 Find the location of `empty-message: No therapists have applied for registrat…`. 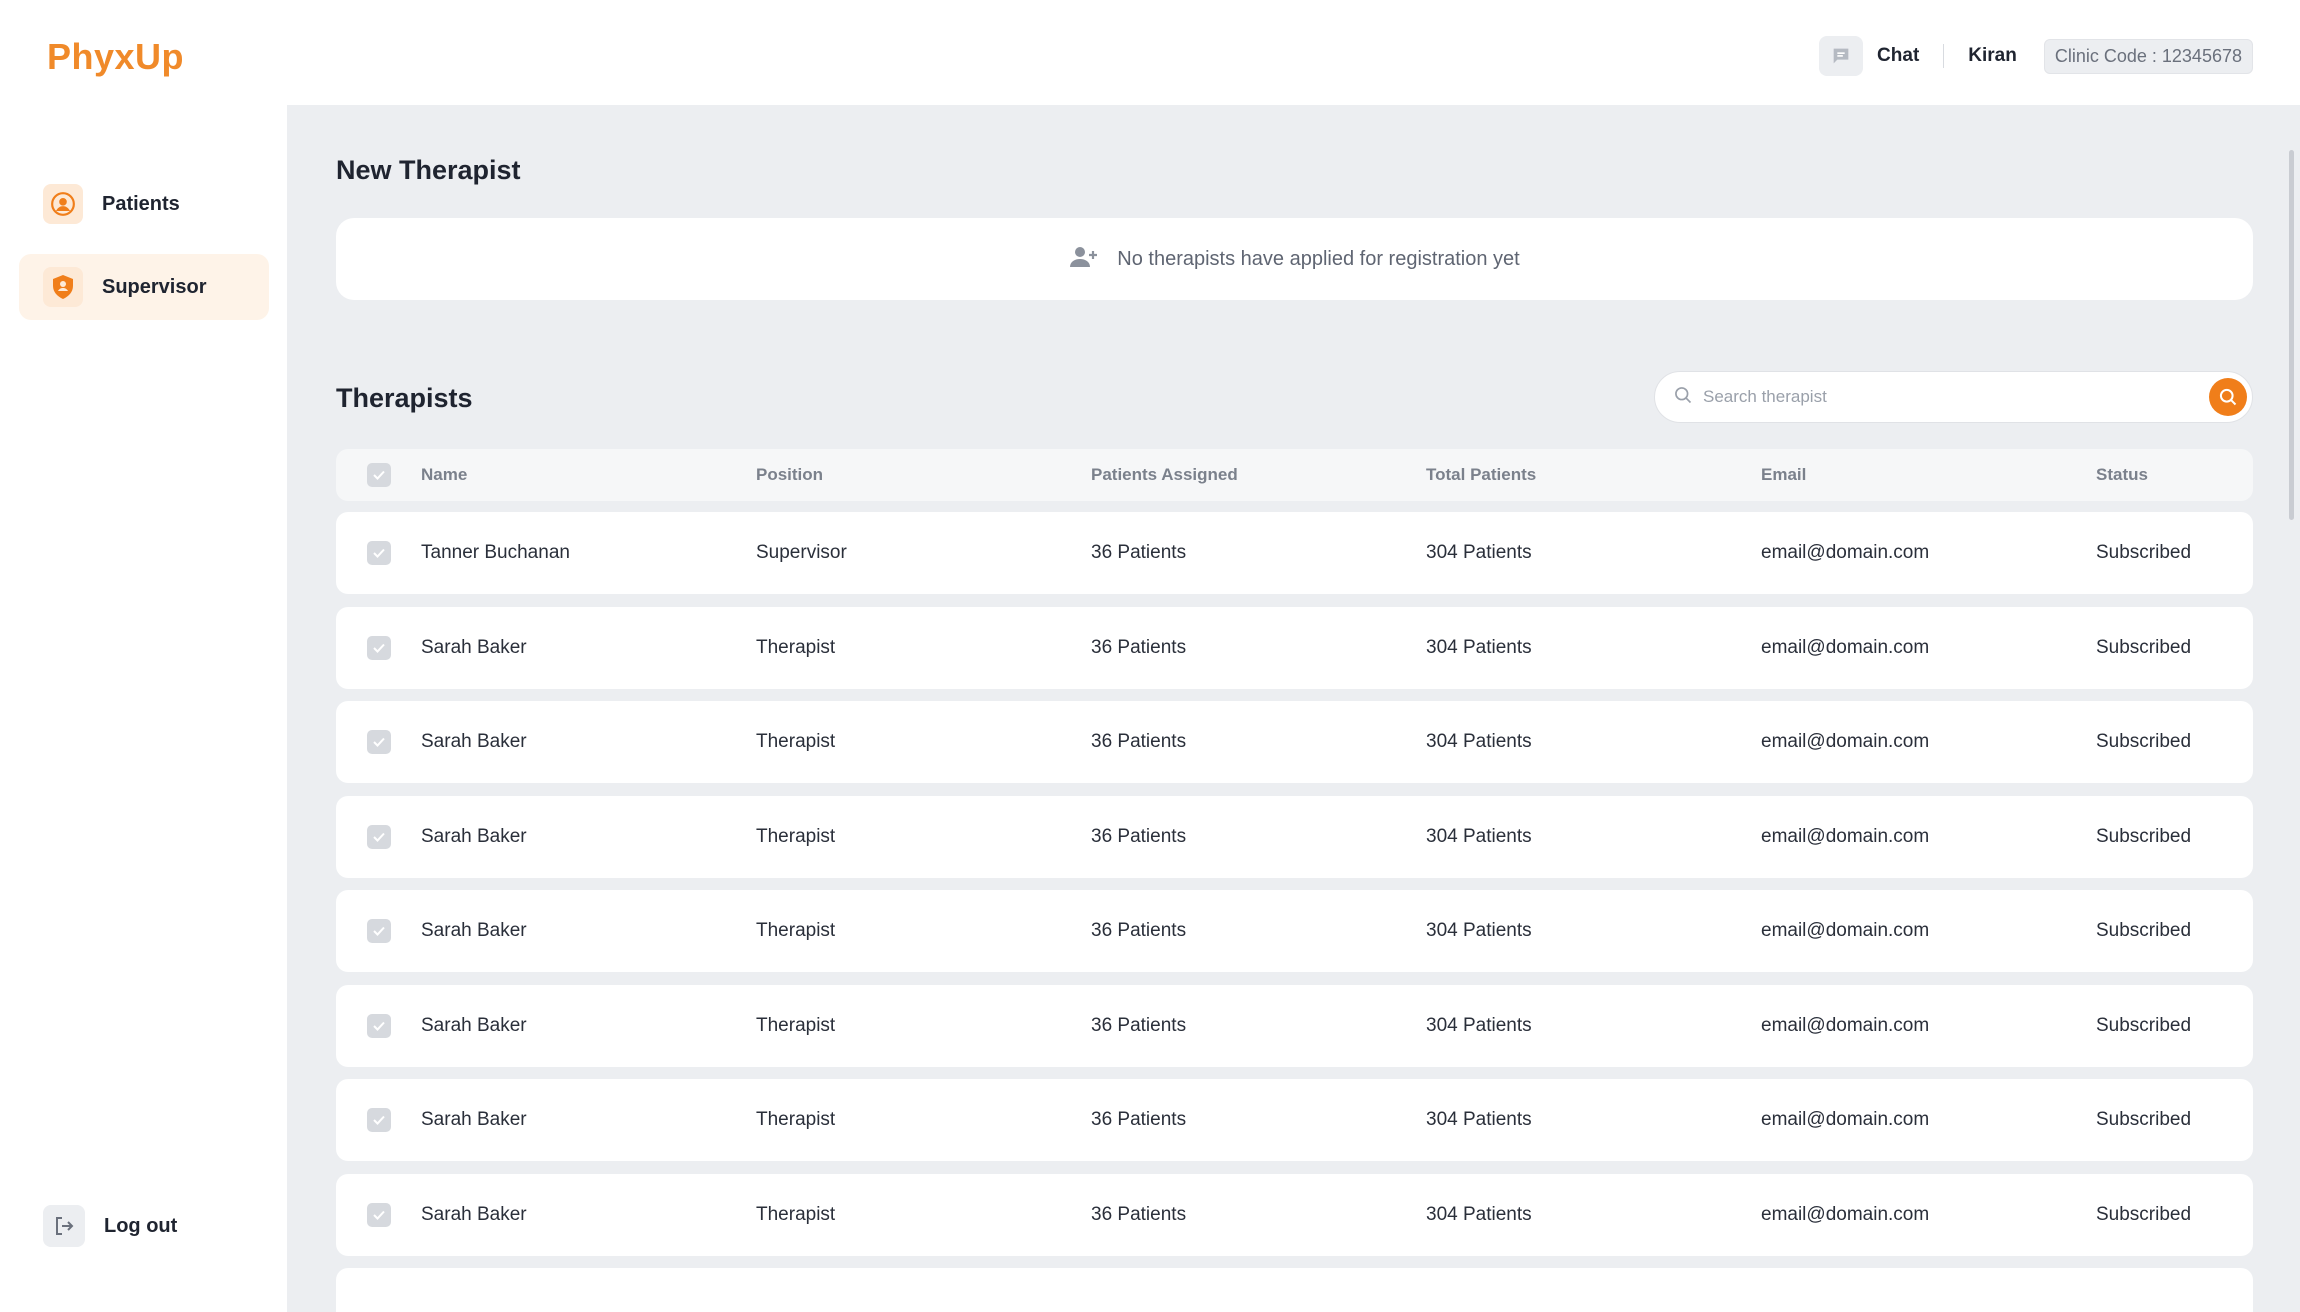

empty-message: No therapists have applied for registrat… is located at coordinates (1318, 258).